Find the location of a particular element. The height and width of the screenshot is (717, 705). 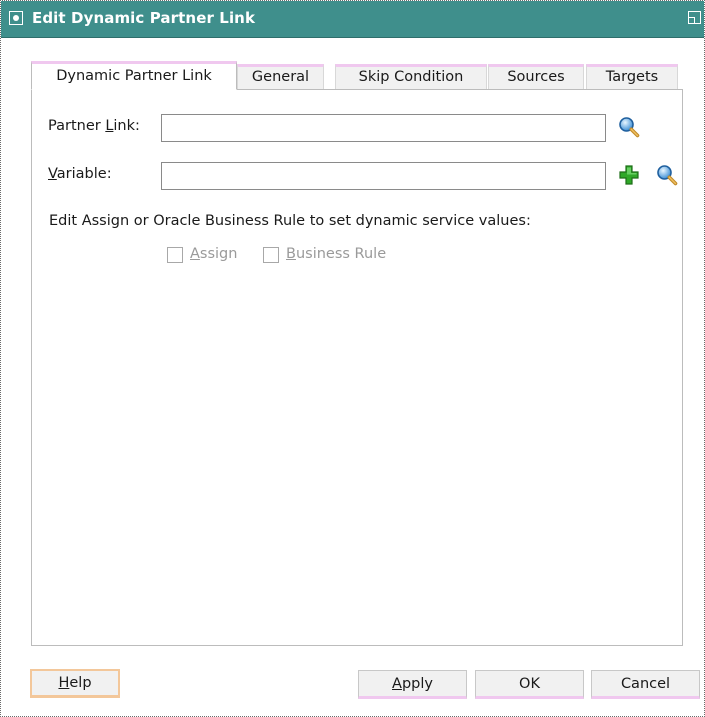

variable-input is located at coordinates (383, 176).